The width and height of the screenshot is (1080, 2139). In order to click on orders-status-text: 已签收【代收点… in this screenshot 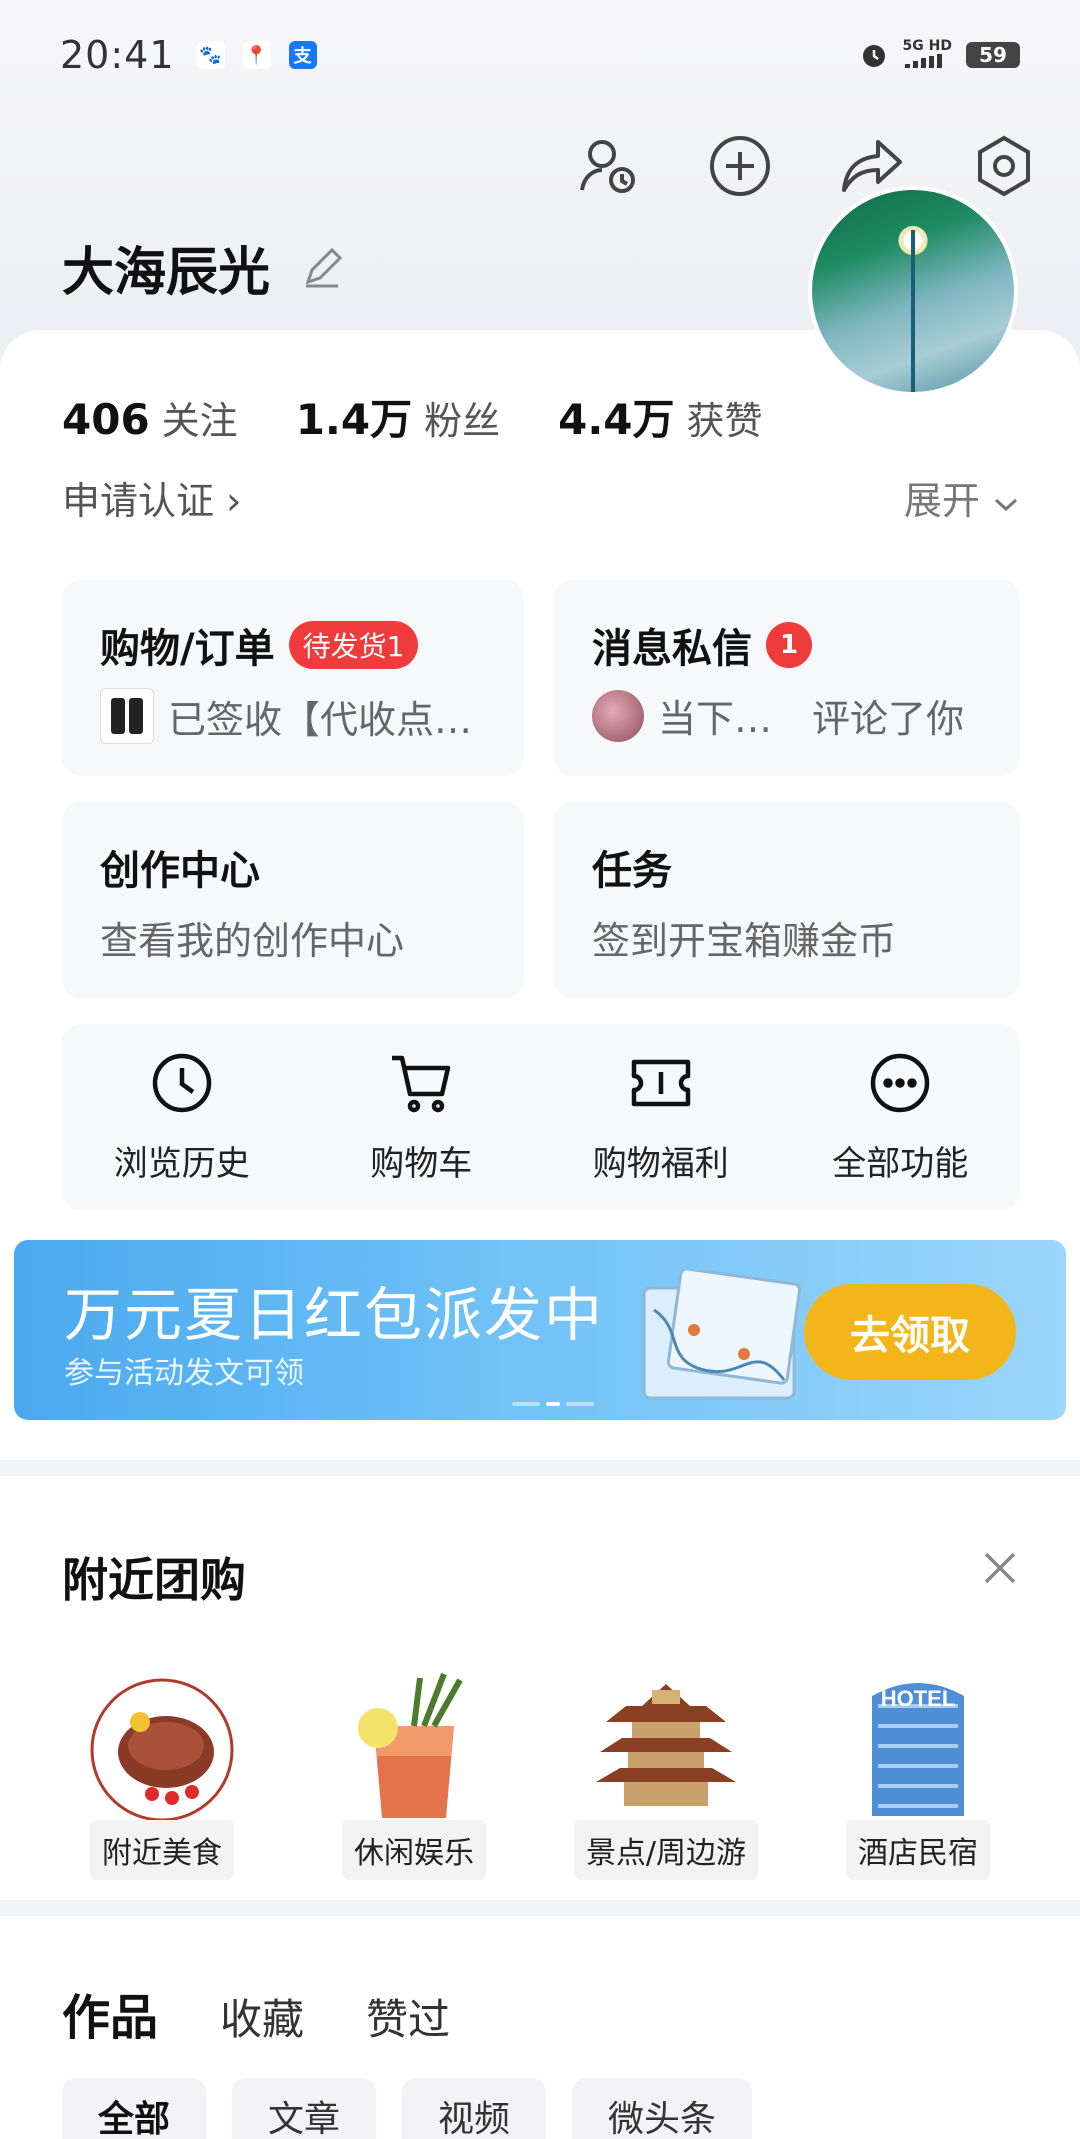, I will do `click(320, 719)`.